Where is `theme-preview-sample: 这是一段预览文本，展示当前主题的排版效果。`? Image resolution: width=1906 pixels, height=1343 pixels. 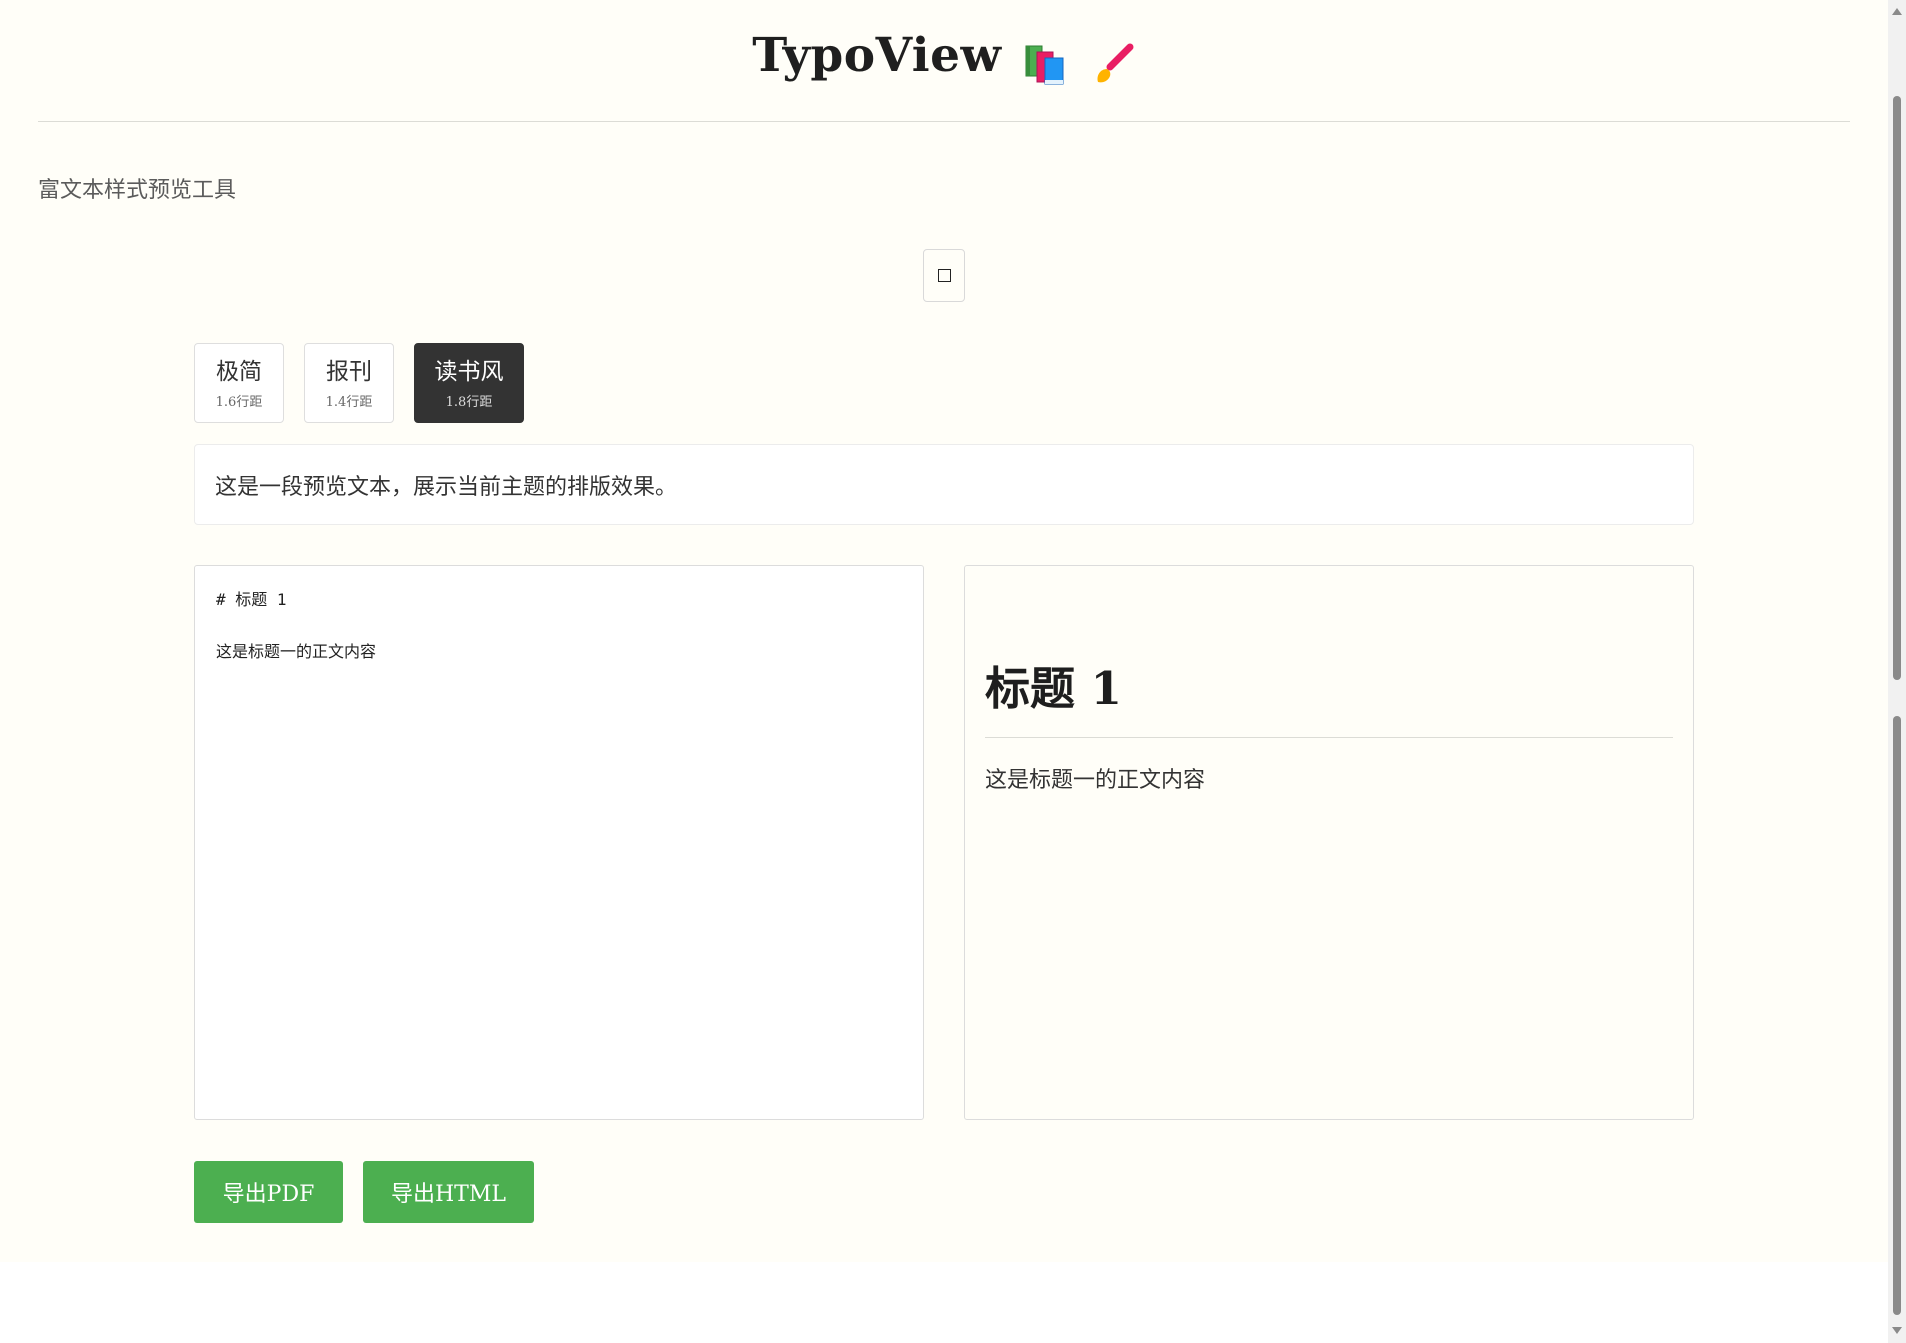
theme-preview-sample: 这是一段预览文本，展示当前主题的排版效果。 is located at coordinates (944, 484).